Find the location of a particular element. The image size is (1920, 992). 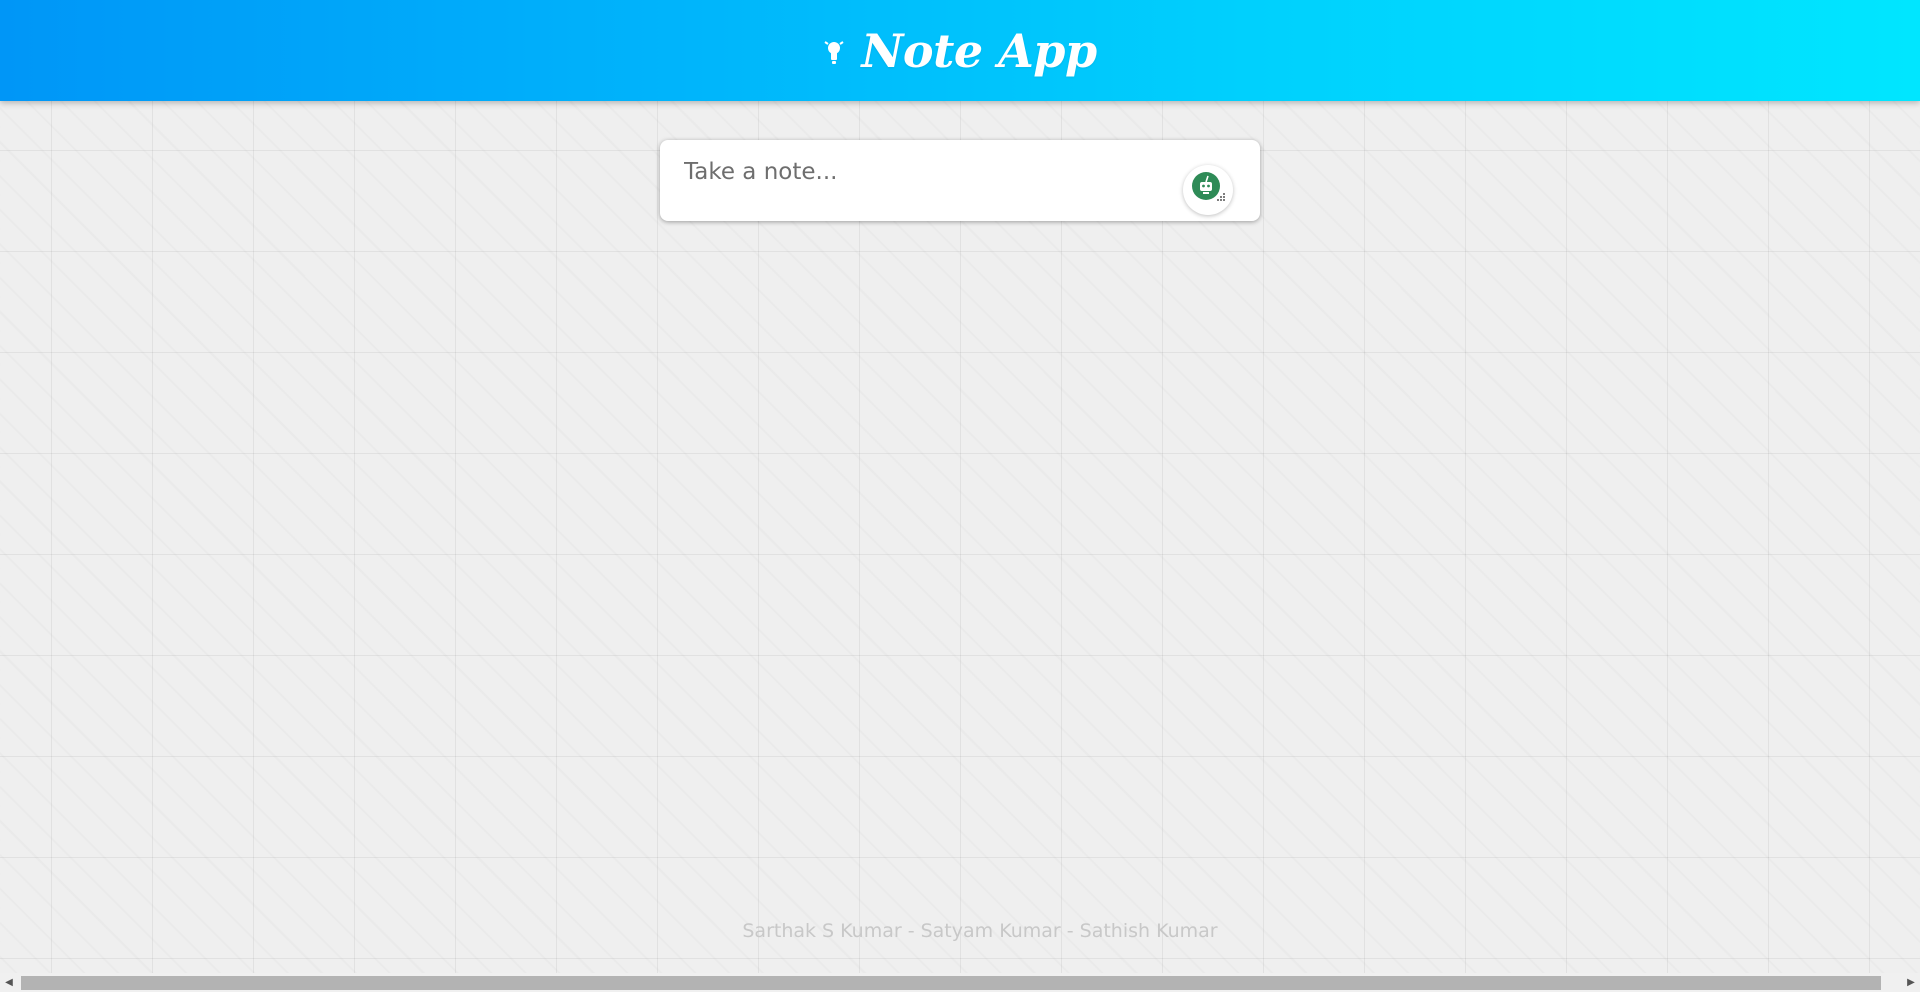

note-input is located at coordinates (924, 172).